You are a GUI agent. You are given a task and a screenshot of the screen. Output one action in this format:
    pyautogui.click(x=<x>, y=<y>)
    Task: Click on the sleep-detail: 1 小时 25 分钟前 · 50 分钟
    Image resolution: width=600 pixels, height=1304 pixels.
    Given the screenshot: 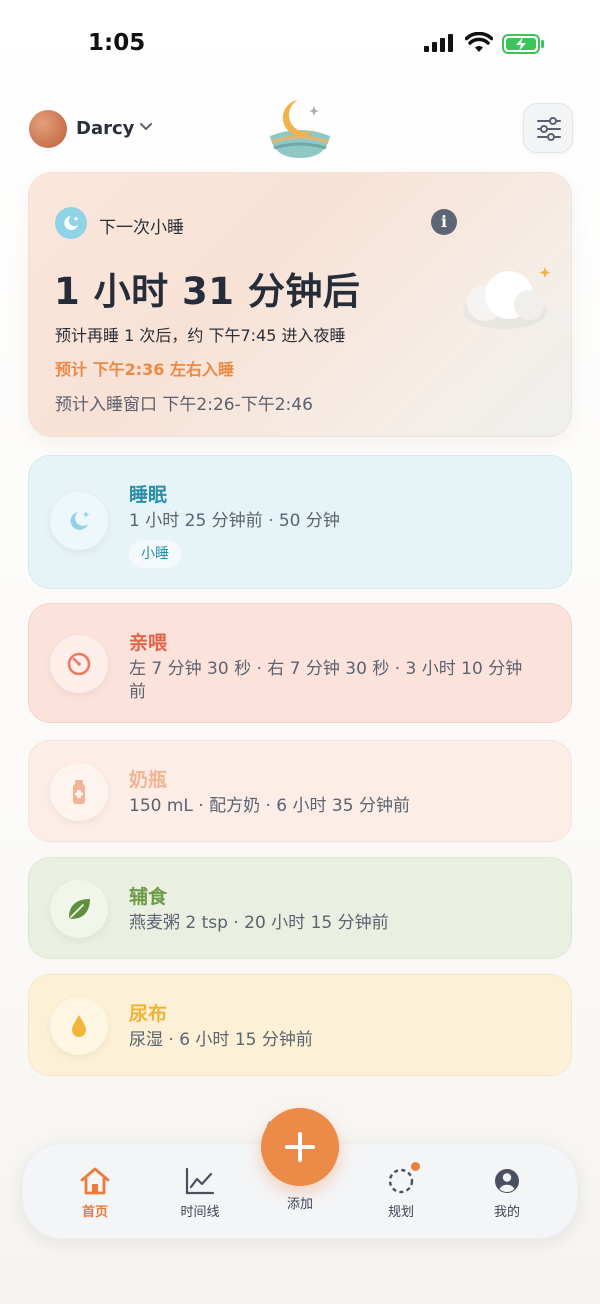 What is the action you would take?
    pyautogui.click(x=234, y=521)
    